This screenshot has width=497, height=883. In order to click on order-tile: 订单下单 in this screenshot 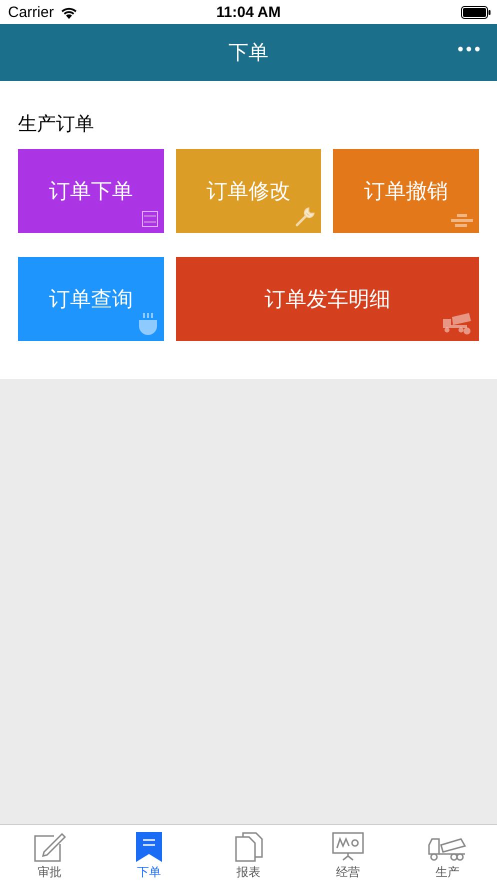, I will do `click(91, 191)`.